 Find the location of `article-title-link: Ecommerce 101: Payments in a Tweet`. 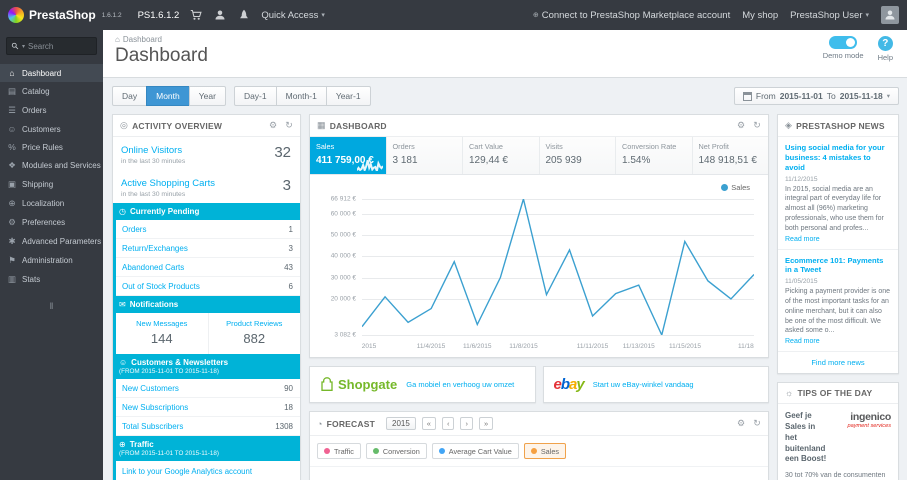

article-title-link: Ecommerce 101: Payments in a Tweet is located at coordinates (838, 266).